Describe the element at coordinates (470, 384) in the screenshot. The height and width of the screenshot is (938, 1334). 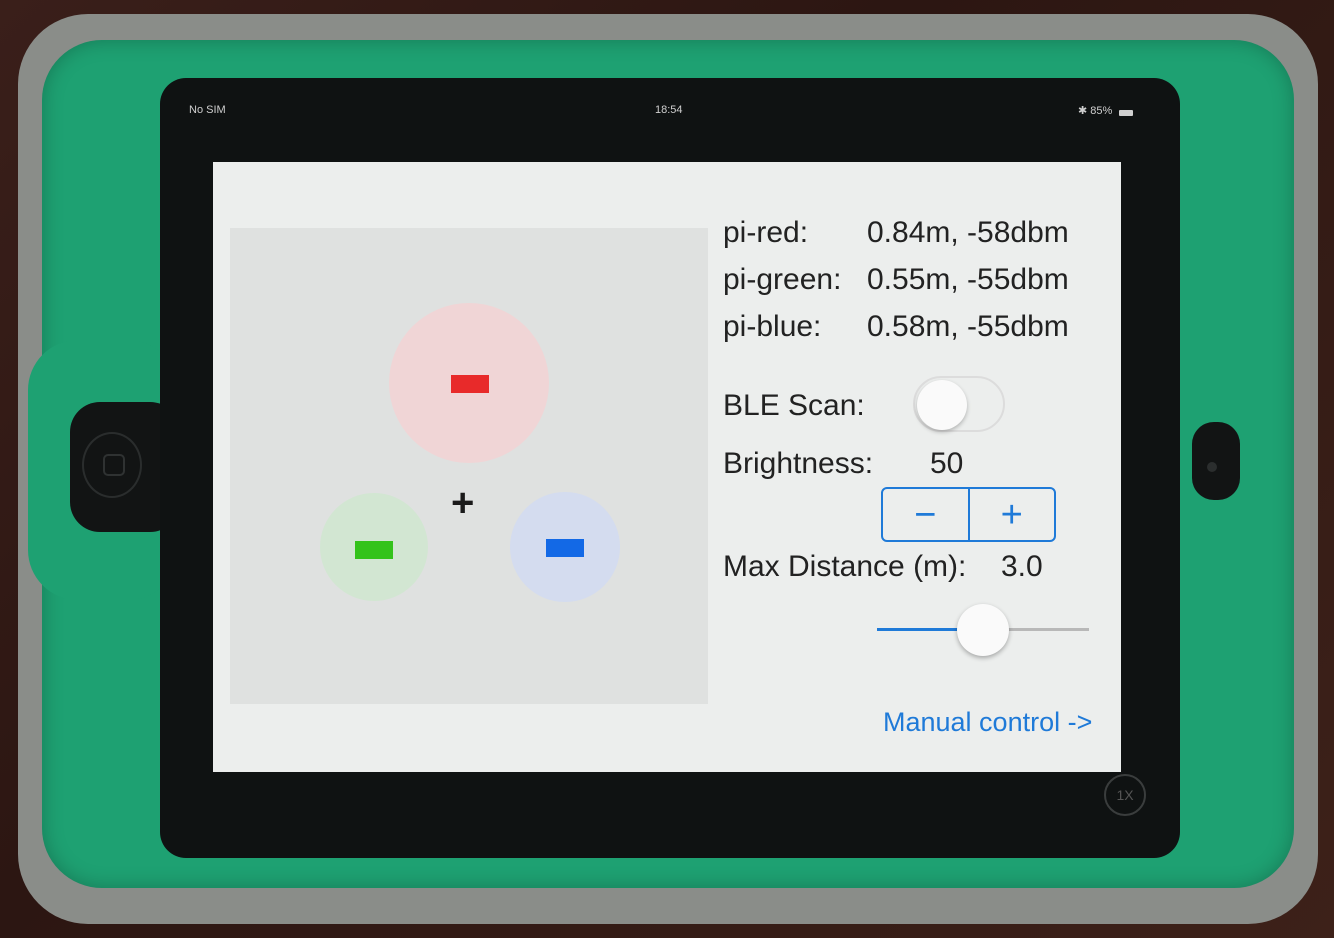
I see `pi-red-marker` at that location.